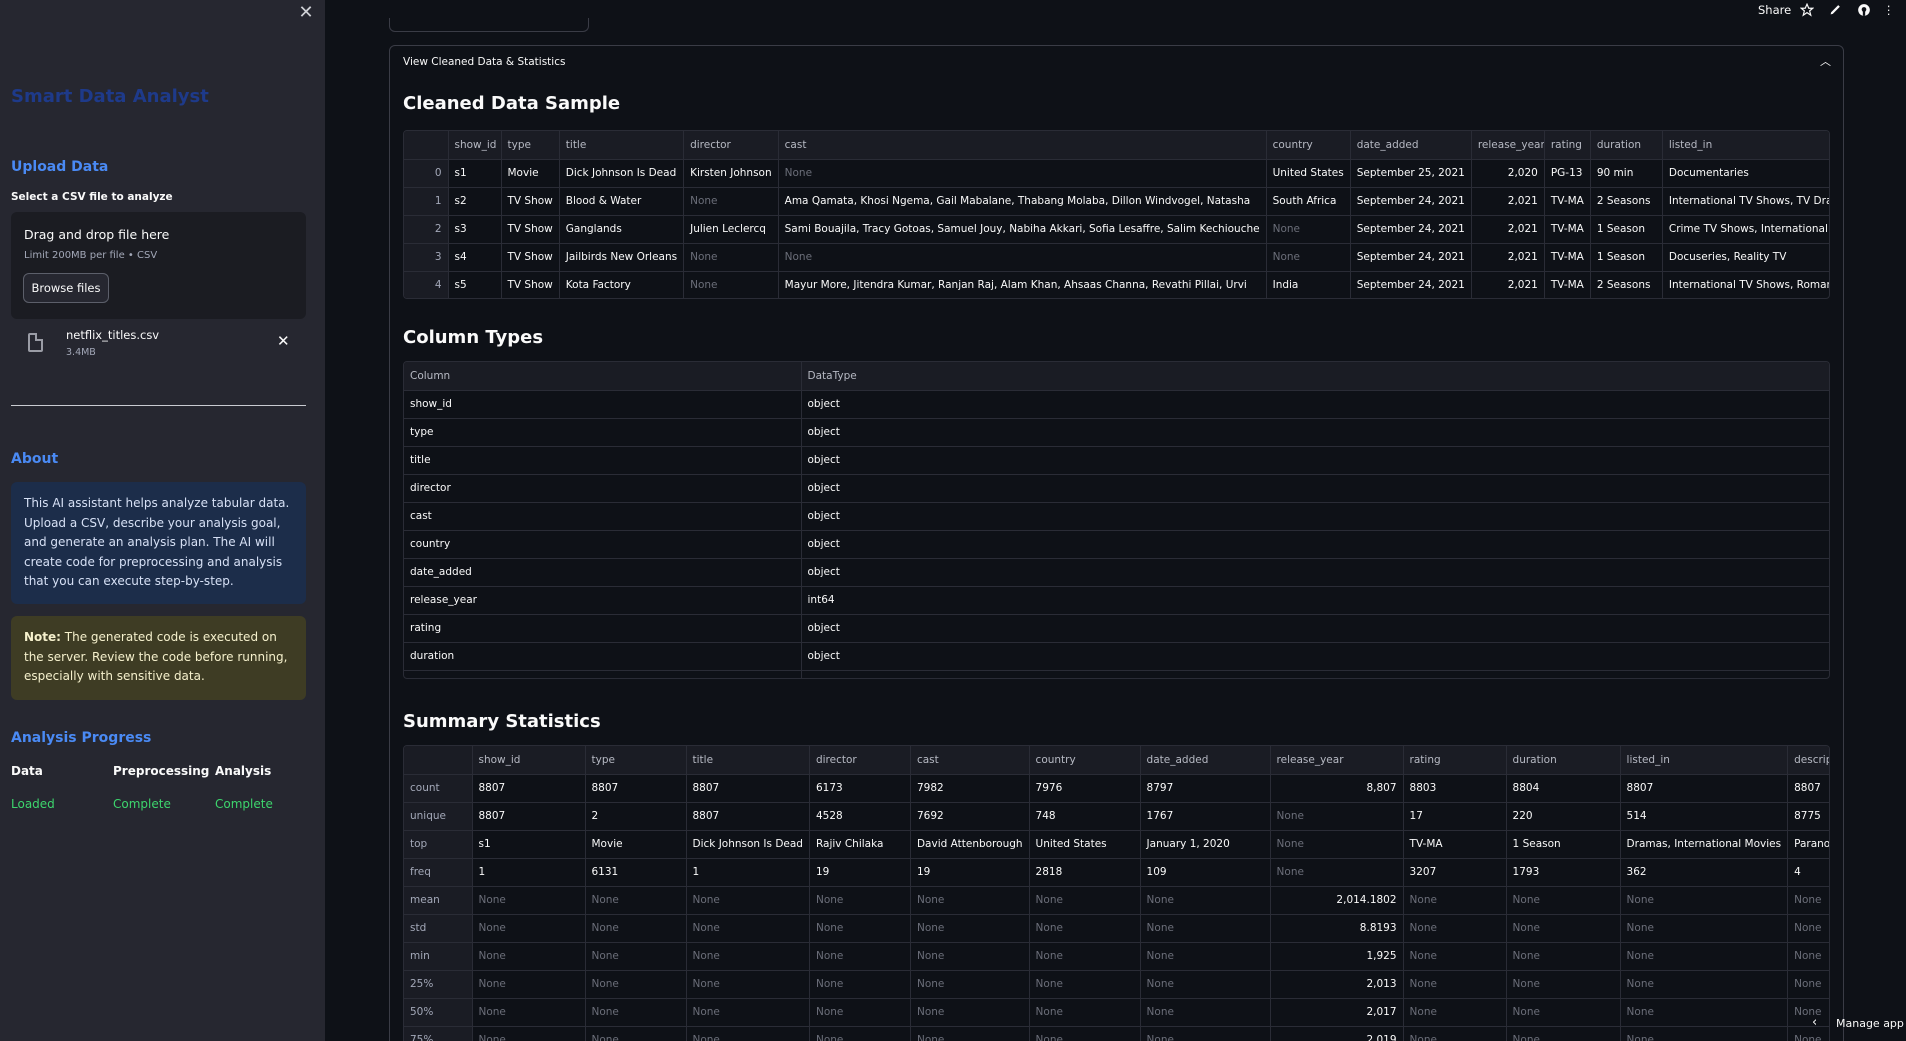 Image resolution: width=1906 pixels, height=1041 pixels. I want to click on table-cell: 2,020, so click(1508, 173).